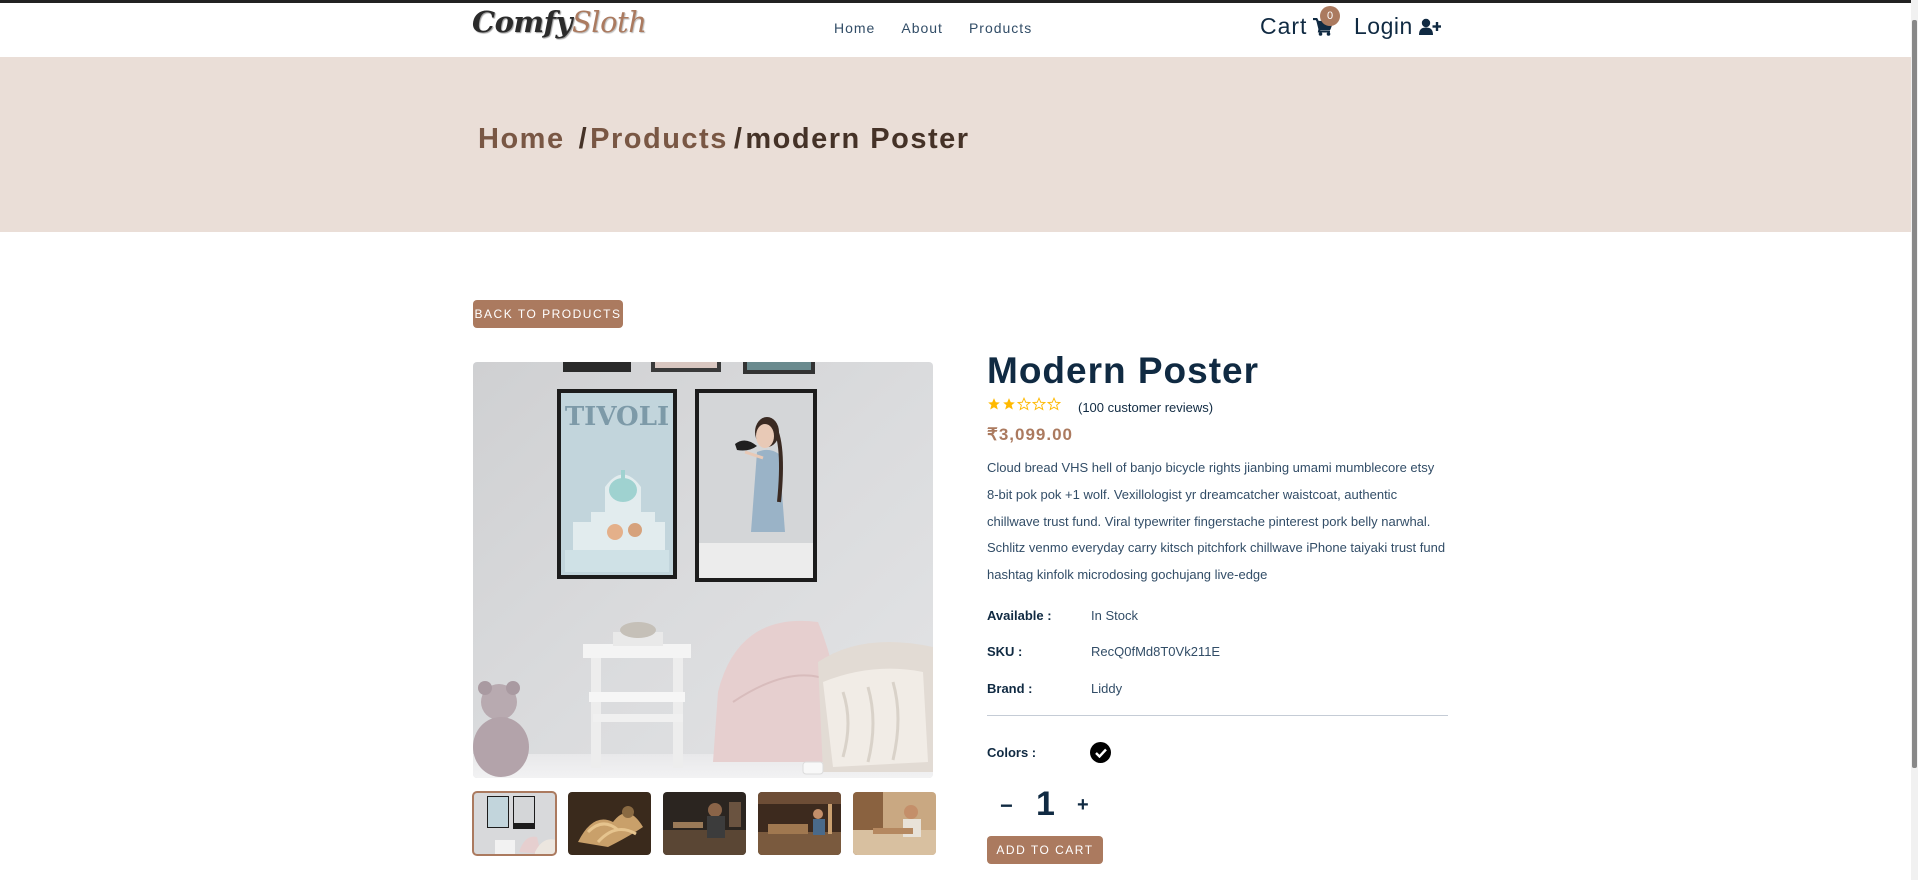 The height and width of the screenshot is (880, 1918). I want to click on cart-count-badge: 0, so click(1330, 16).